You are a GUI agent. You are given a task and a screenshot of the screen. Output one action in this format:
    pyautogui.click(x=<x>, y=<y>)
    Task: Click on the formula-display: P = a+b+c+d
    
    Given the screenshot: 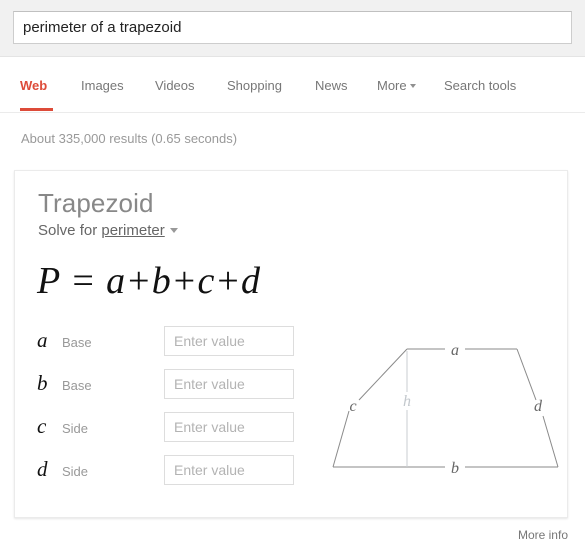 What is the action you would take?
    pyautogui.click(x=149, y=281)
    